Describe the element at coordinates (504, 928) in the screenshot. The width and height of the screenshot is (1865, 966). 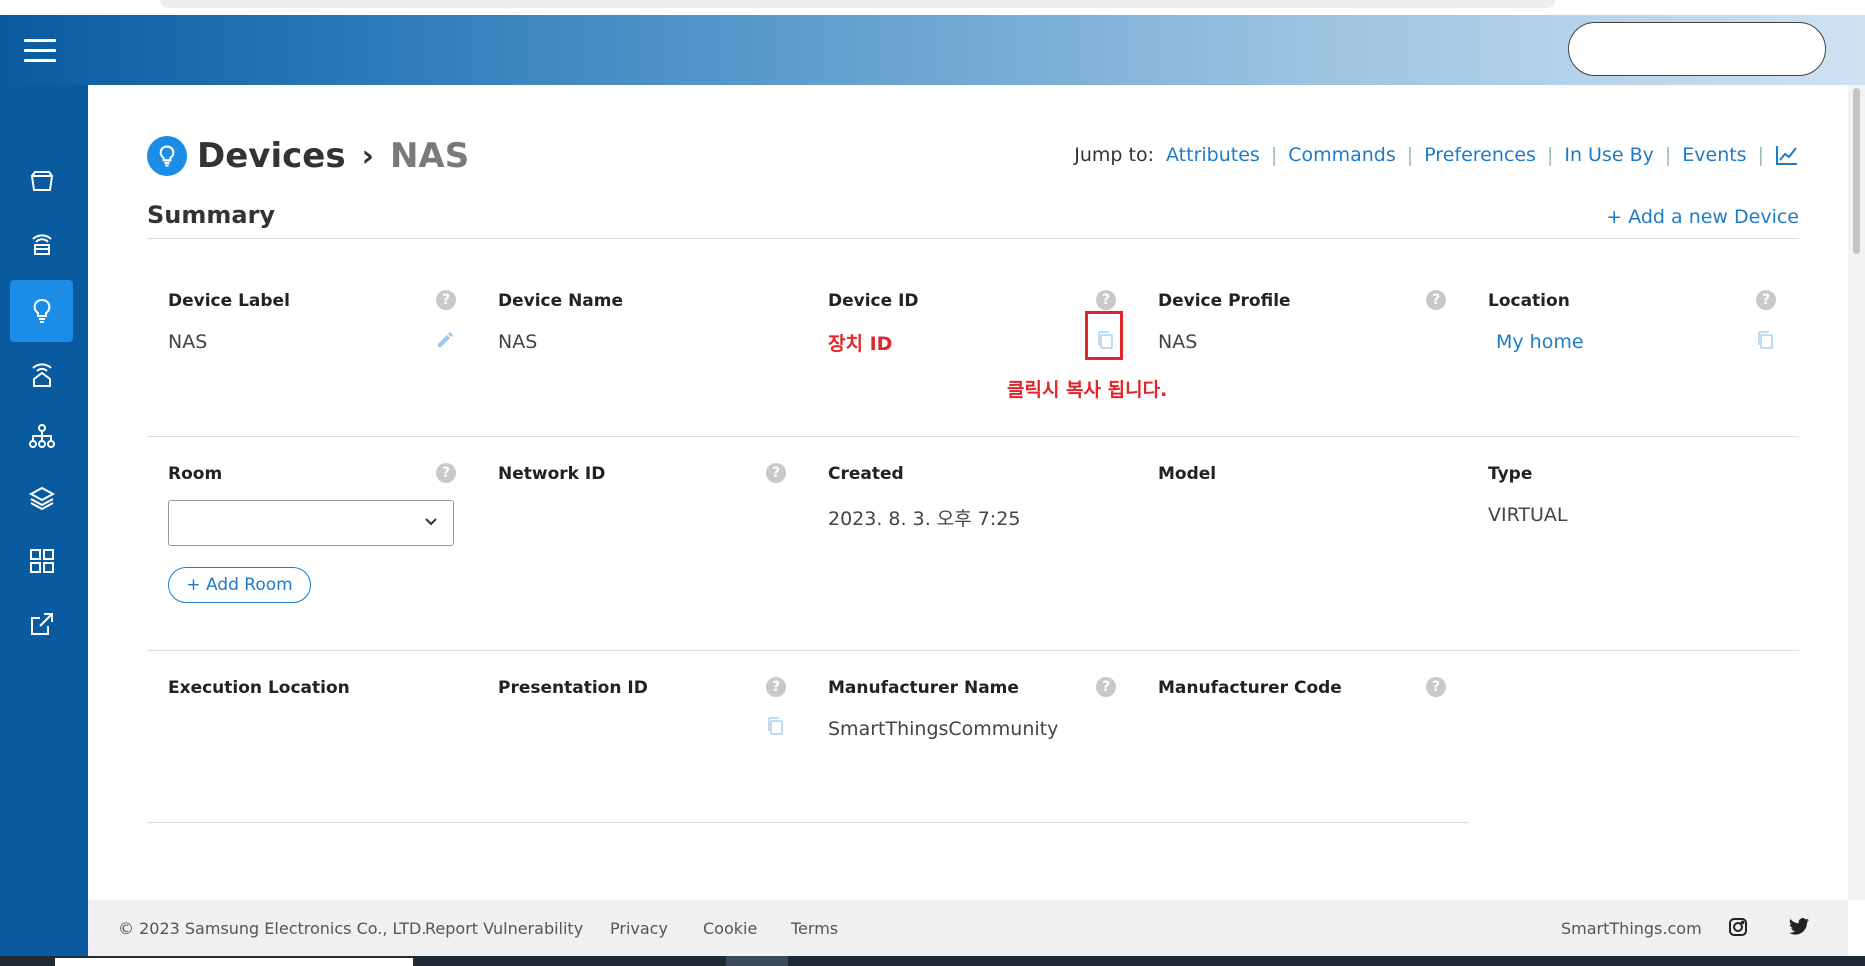
I see `footer-report-vulnerability-link: Report Vulnerability` at that location.